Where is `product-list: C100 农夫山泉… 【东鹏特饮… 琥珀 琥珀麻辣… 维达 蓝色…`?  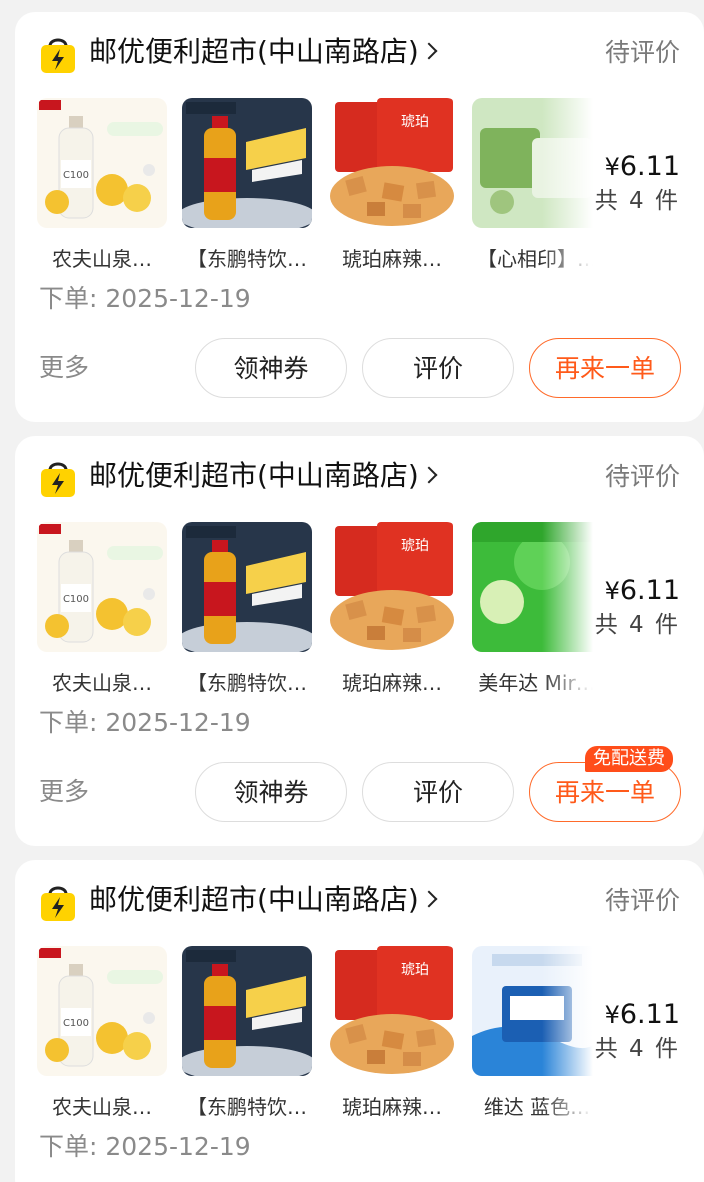
product-list: C100 农夫山泉… 【东鹏特饮… 琥珀 琥珀麻辣… 维达 蓝色… is located at coordinates (327, 1041).